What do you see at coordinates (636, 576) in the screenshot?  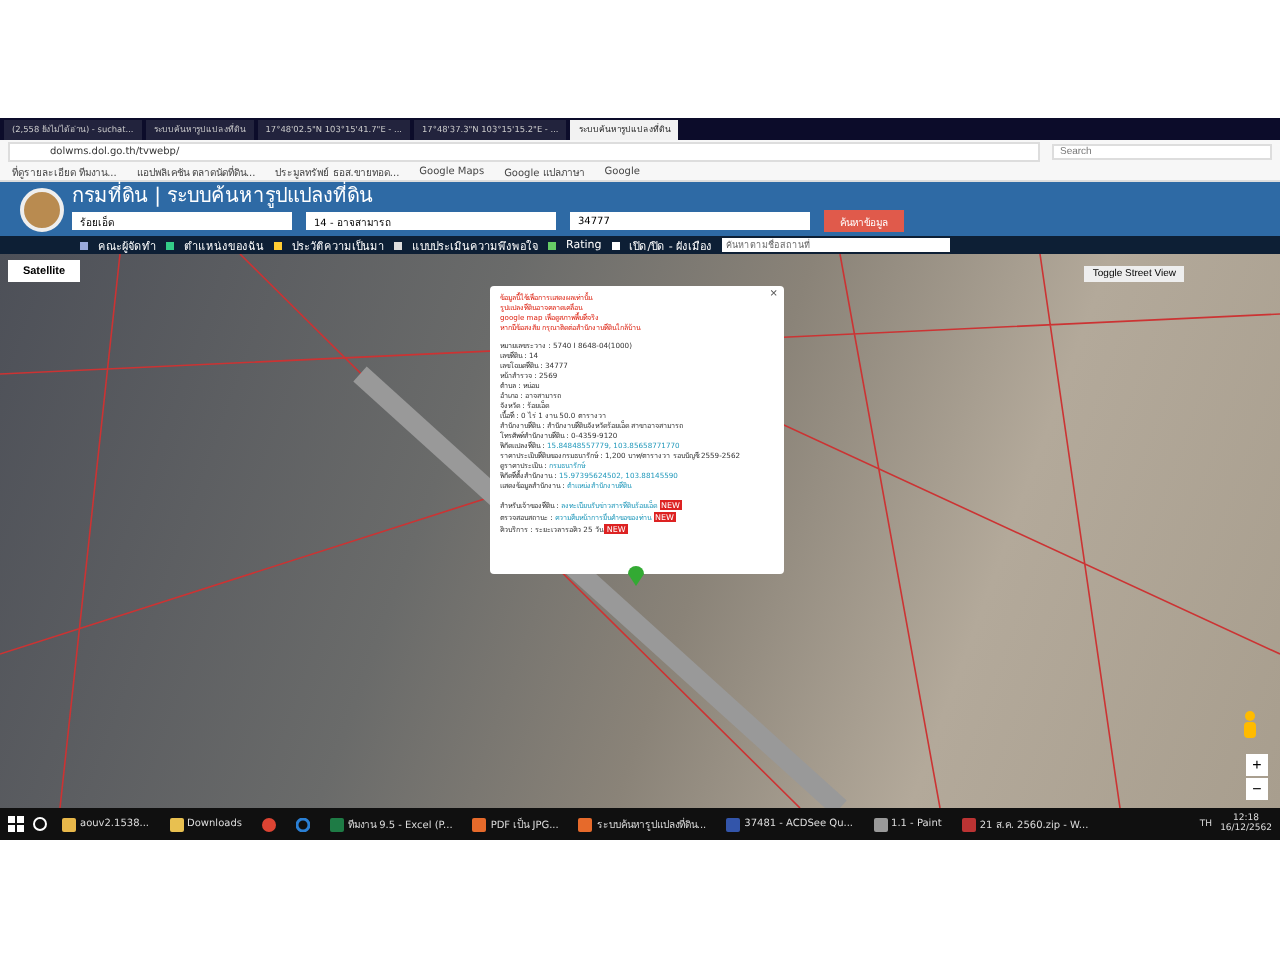 I see `location-pin-icon` at bounding box center [636, 576].